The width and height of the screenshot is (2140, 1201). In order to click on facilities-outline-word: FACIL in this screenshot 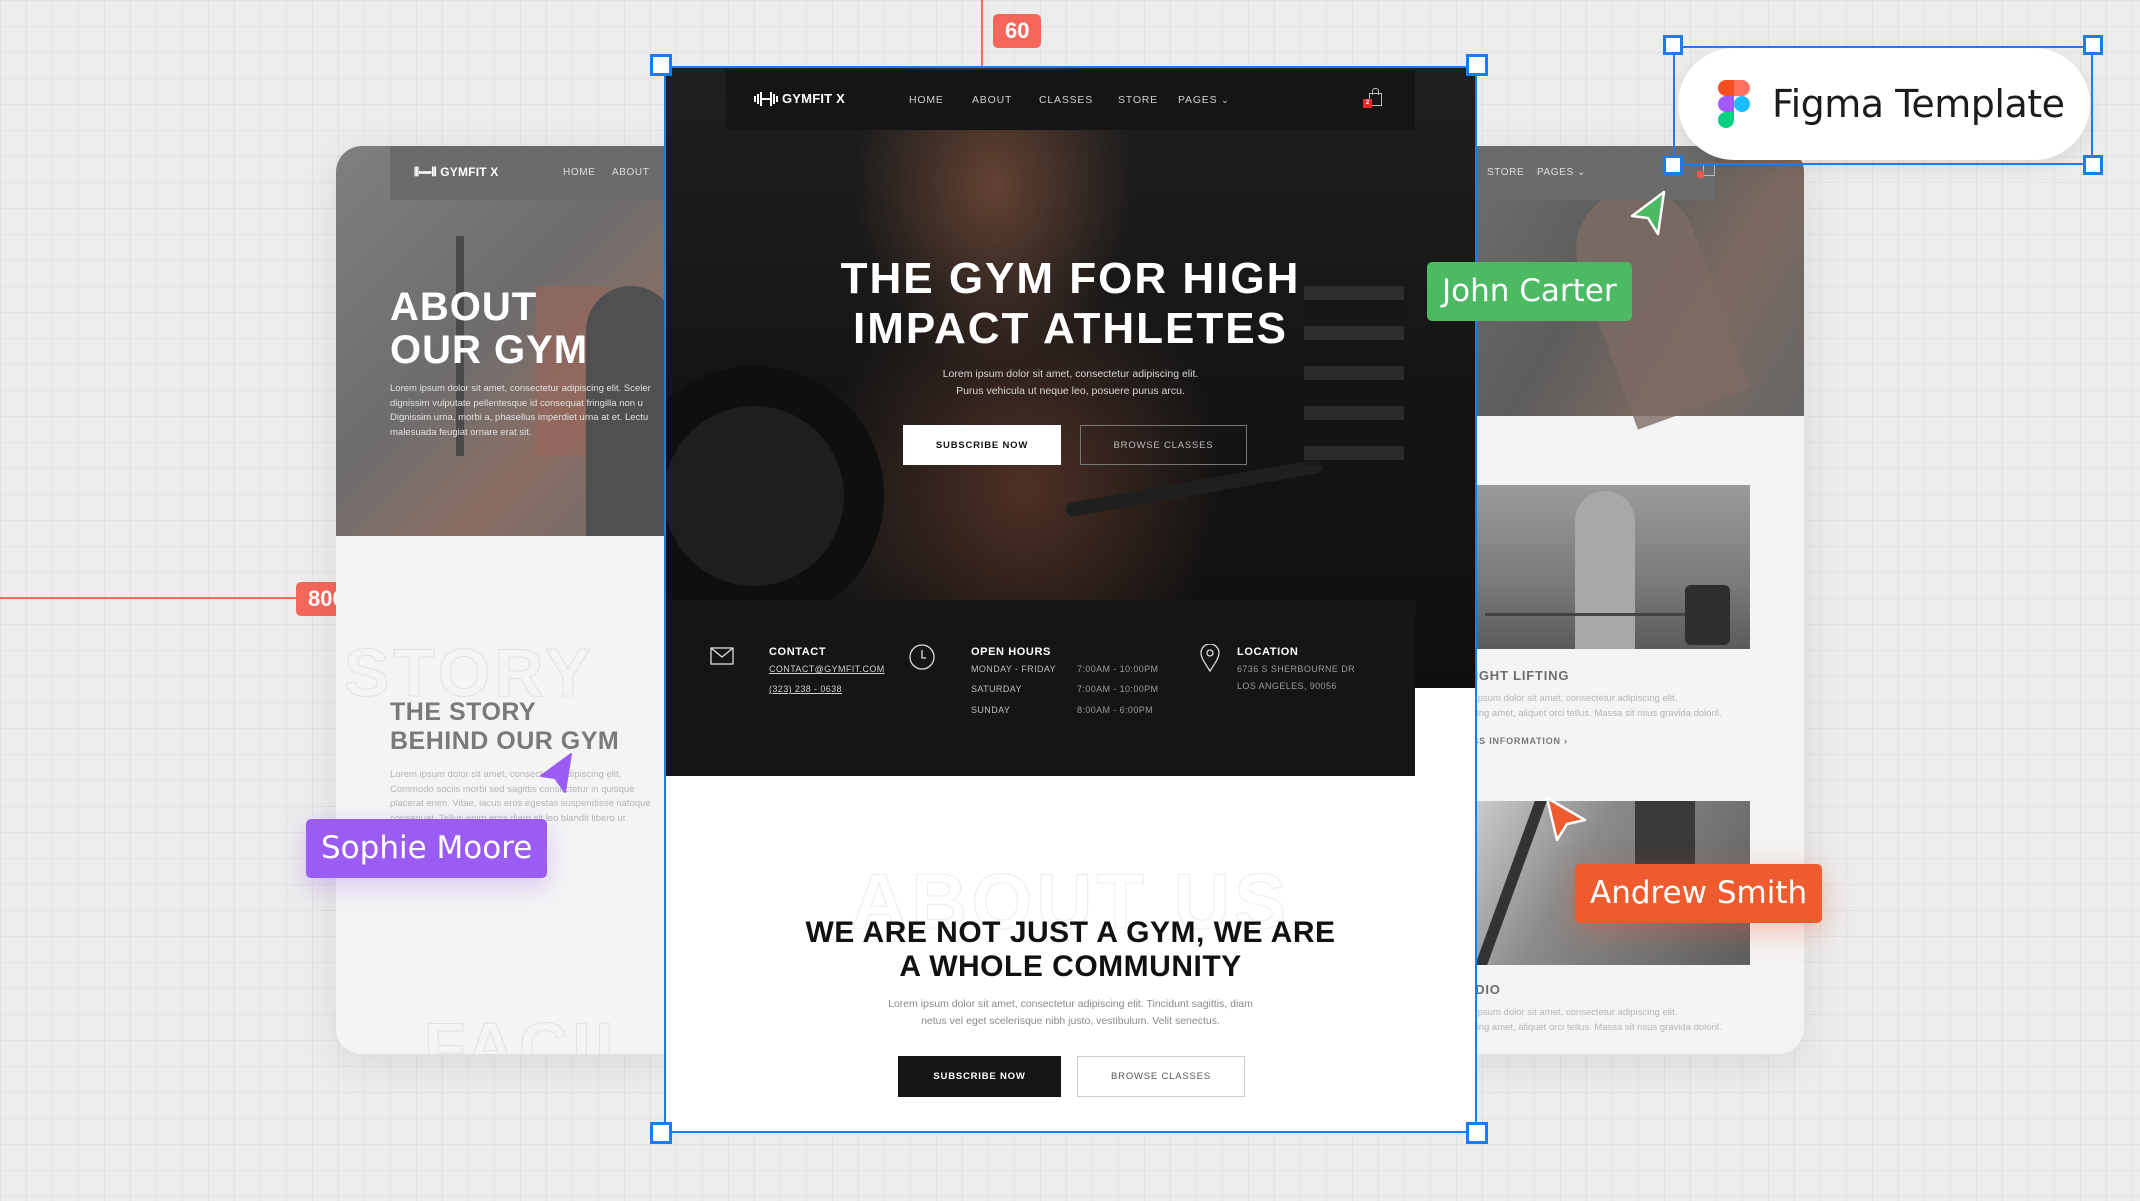, I will do `click(532, 1032)`.